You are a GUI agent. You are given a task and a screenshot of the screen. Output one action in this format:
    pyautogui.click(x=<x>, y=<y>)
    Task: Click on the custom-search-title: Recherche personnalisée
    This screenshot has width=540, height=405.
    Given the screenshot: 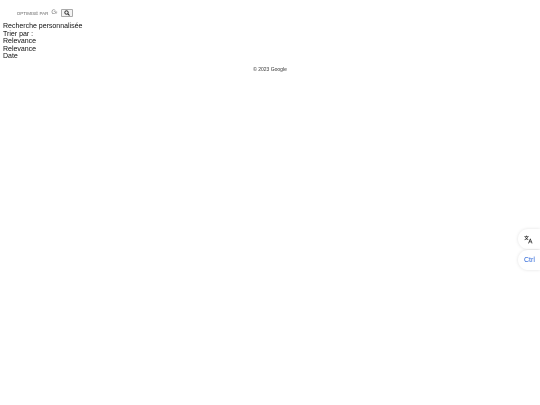 What is the action you would take?
    pyautogui.click(x=43, y=26)
    